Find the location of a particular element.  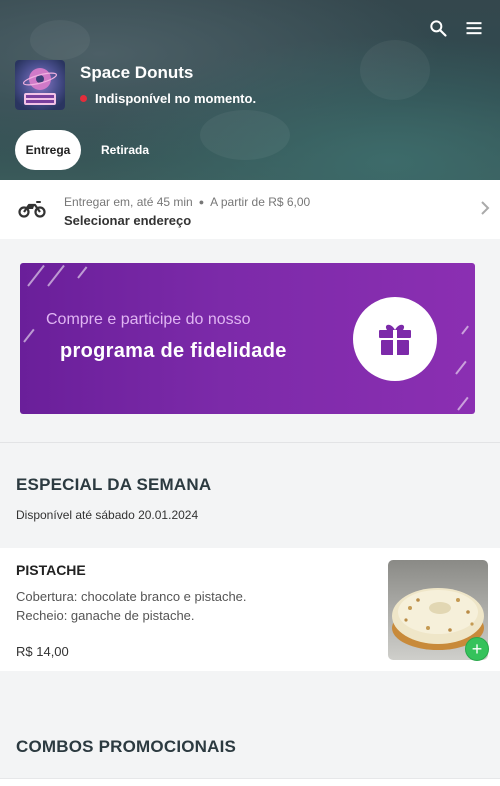

search-icon is located at coordinates (438, 28).